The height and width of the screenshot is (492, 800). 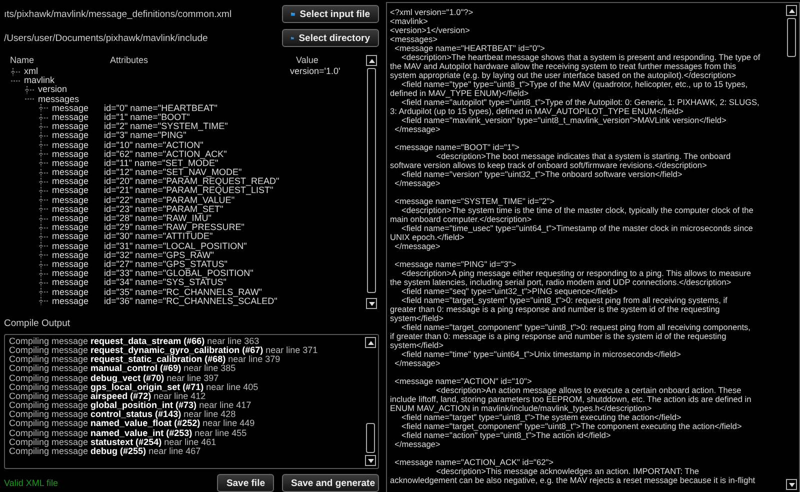 I want to click on log-line: Compiling message control_status (#143) near line 428, so click(x=123, y=415).